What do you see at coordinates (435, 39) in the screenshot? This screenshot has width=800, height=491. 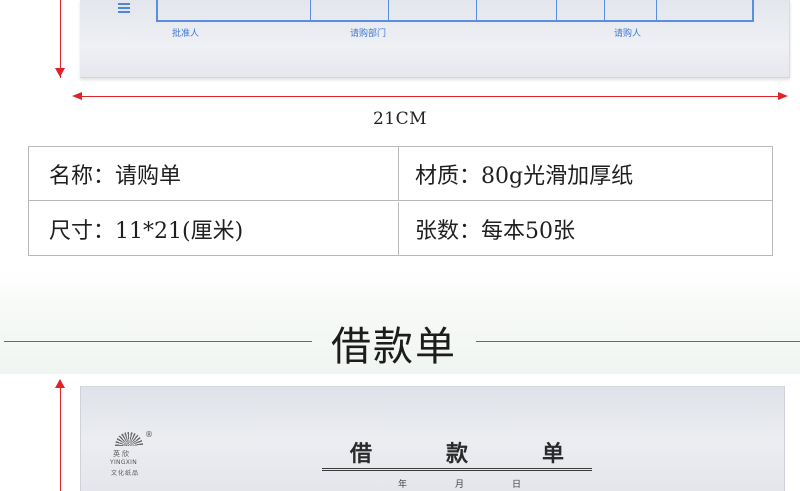 I see `purchase-request-form-sheet: 批准人 请购部门 请购人` at bounding box center [435, 39].